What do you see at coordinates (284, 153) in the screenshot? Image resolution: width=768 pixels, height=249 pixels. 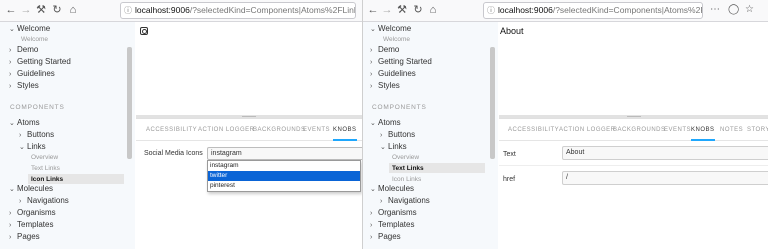 I see `social-icons-select: instagram` at bounding box center [284, 153].